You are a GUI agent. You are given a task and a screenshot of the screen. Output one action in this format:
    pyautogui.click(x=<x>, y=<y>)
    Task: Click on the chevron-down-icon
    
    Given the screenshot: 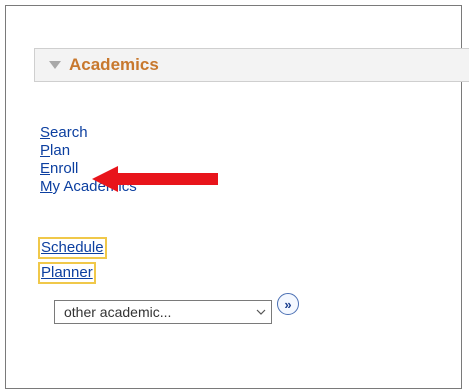 What is the action you would take?
    pyautogui.click(x=261, y=312)
    